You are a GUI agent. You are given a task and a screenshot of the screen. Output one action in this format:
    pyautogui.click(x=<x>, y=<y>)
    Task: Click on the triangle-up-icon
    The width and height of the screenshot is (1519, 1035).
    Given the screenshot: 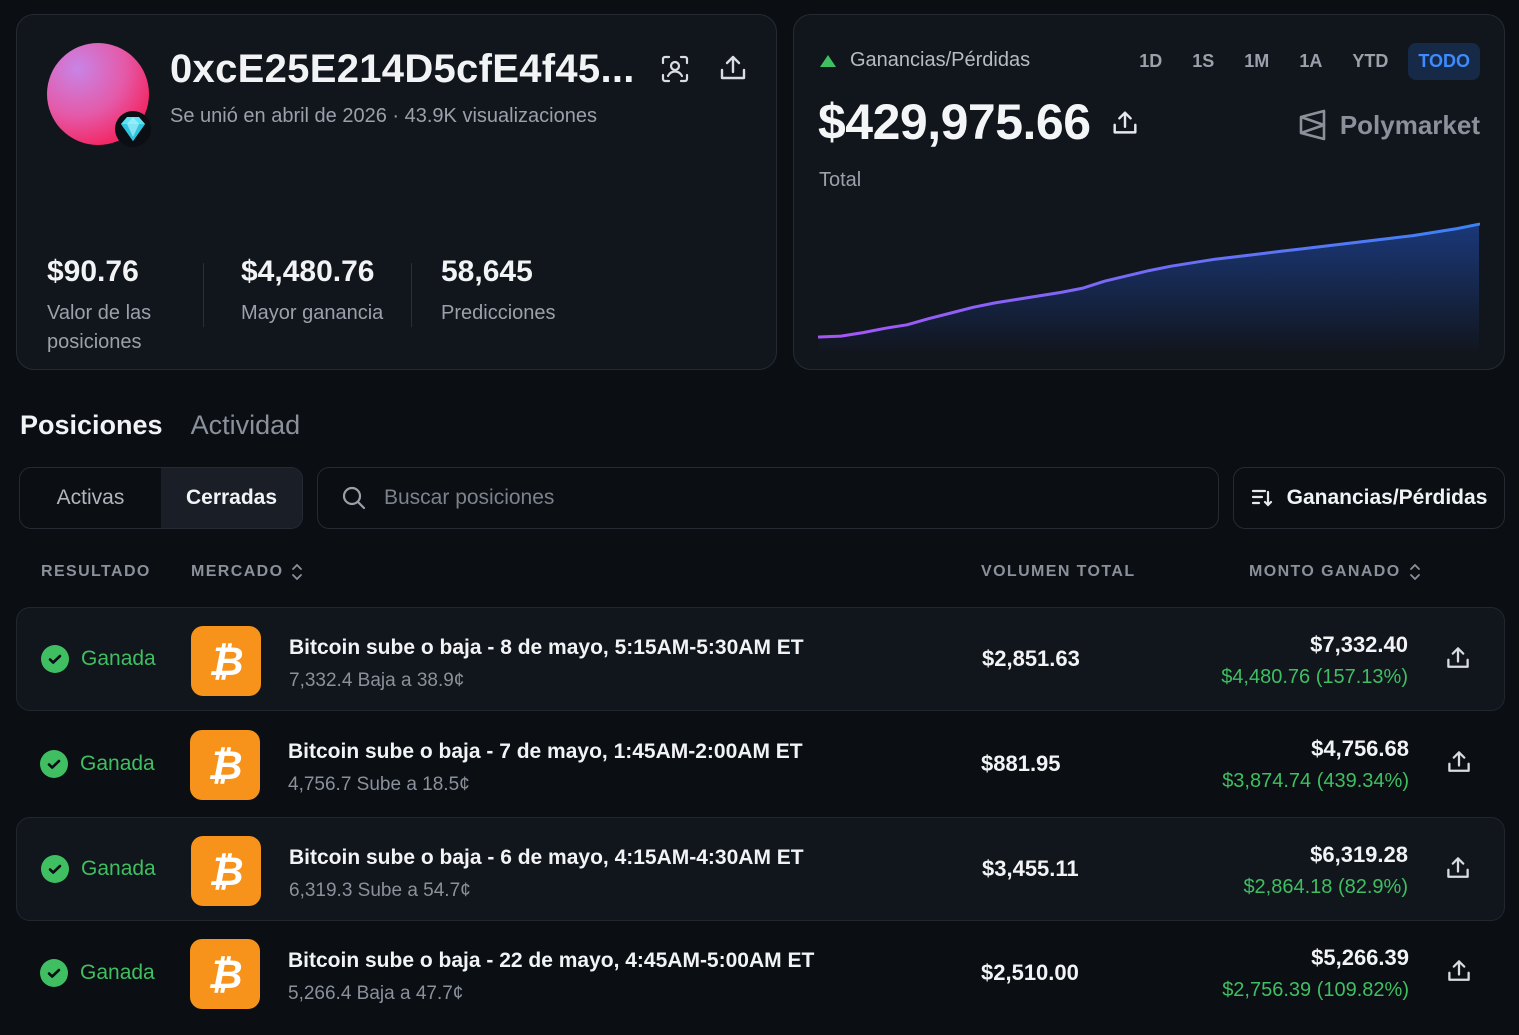 What is the action you would take?
    pyautogui.click(x=828, y=60)
    